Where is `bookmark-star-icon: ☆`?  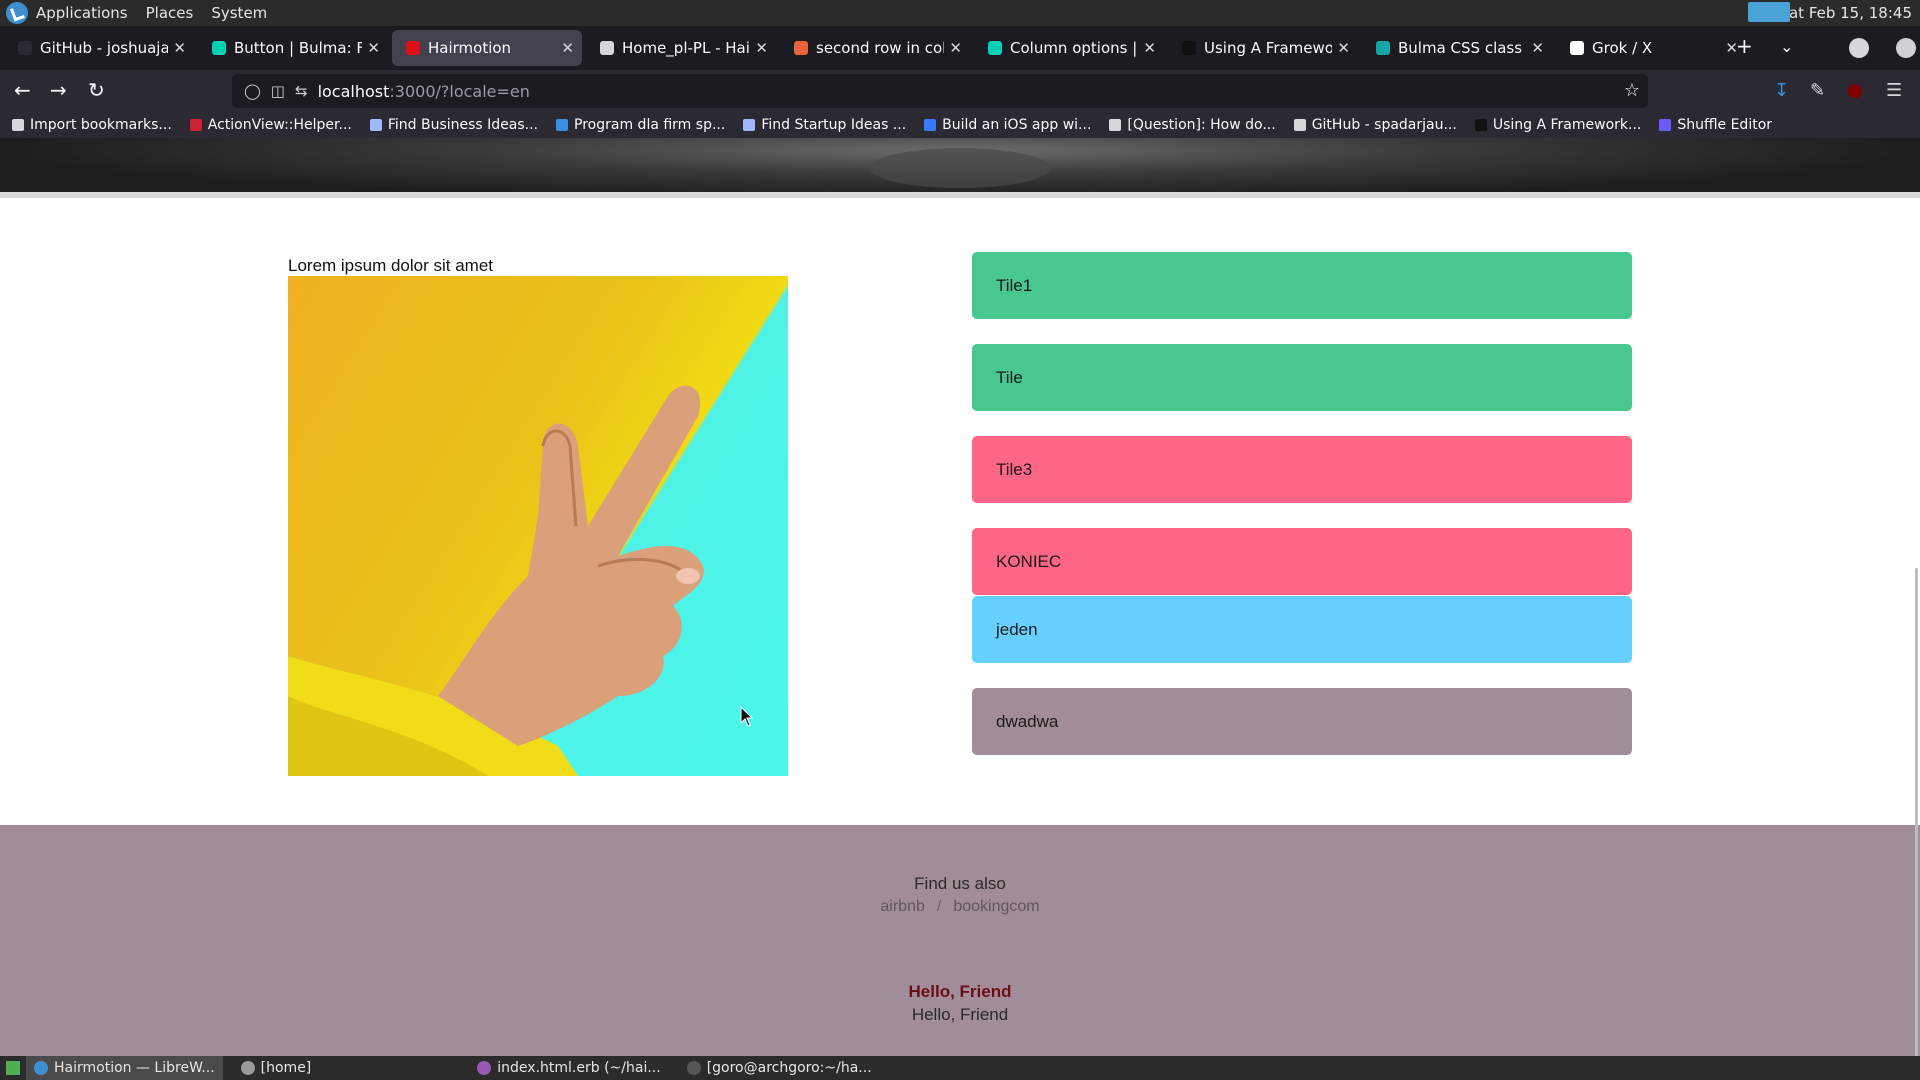
bookmark-star-icon: ☆ is located at coordinates (1632, 90).